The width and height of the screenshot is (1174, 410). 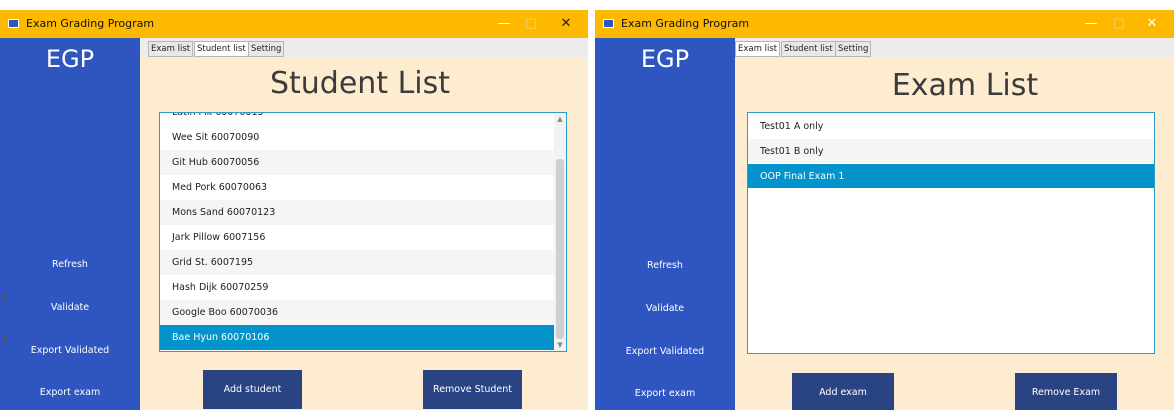 I want to click on list-item: Latih Pik 60070015, so click(x=357, y=119).